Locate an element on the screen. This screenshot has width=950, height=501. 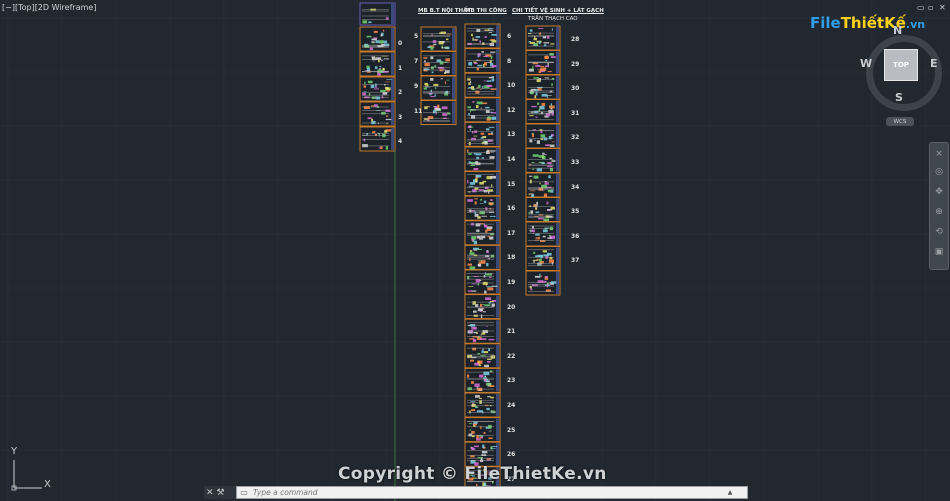
viewport-controls-label: [−][Top][2D Wireframe] is located at coordinates (49, 7).